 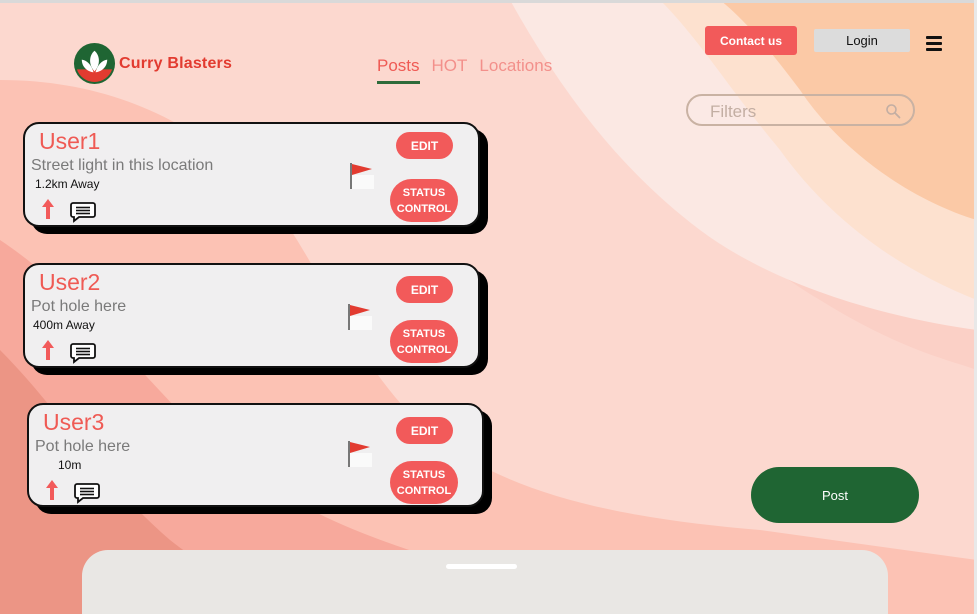 What do you see at coordinates (835, 495) in the screenshot?
I see `post-button: Post` at bounding box center [835, 495].